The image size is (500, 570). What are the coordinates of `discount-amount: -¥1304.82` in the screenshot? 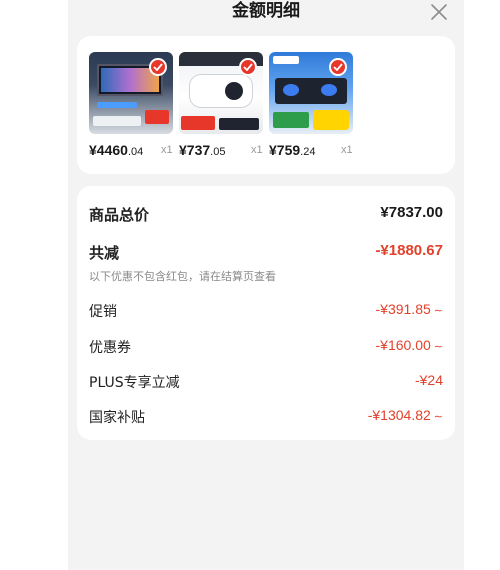 It's located at (399, 415).